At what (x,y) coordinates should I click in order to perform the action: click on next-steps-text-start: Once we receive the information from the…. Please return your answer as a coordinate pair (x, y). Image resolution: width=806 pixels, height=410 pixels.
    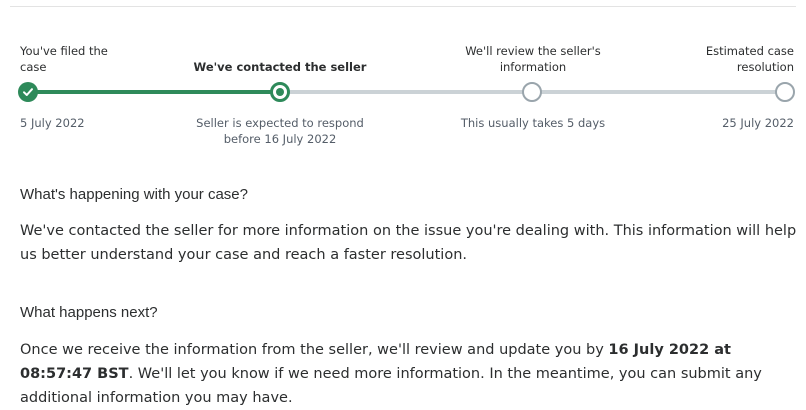
    Looking at the image, I should click on (314, 350).